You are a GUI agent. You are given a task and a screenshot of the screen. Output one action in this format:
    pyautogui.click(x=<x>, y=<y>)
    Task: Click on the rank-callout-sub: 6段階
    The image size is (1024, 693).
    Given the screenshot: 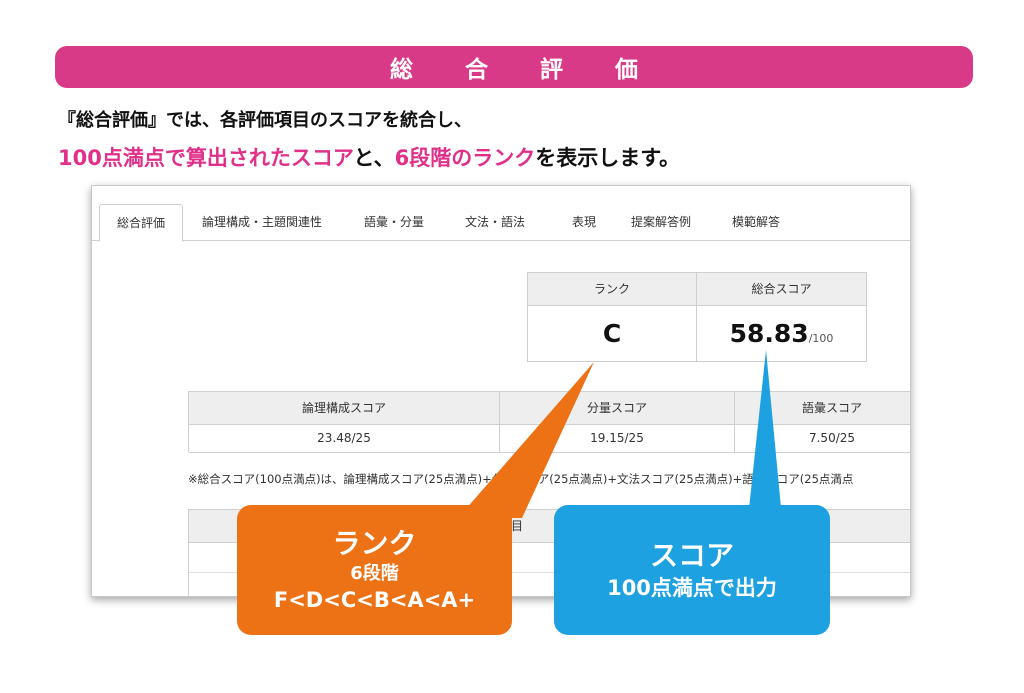 What is the action you would take?
    pyautogui.click(x=374, y=573)
    